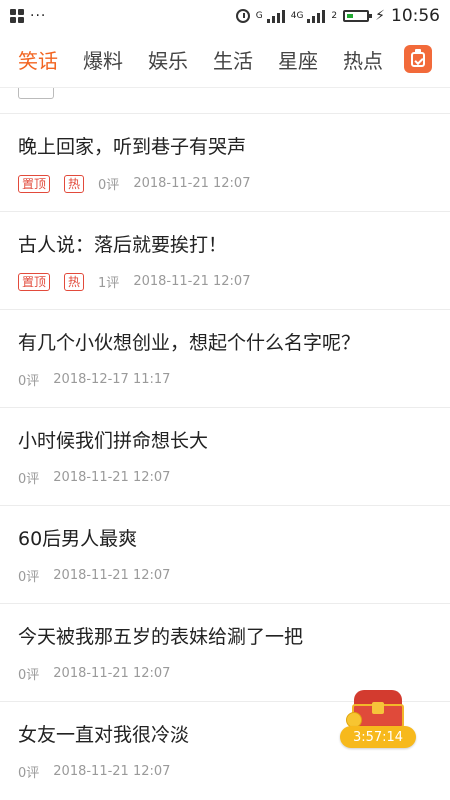 The height and width of the screenshot is (800, 450). I want to click on charging-icon: ⚡, so click(380, 16).